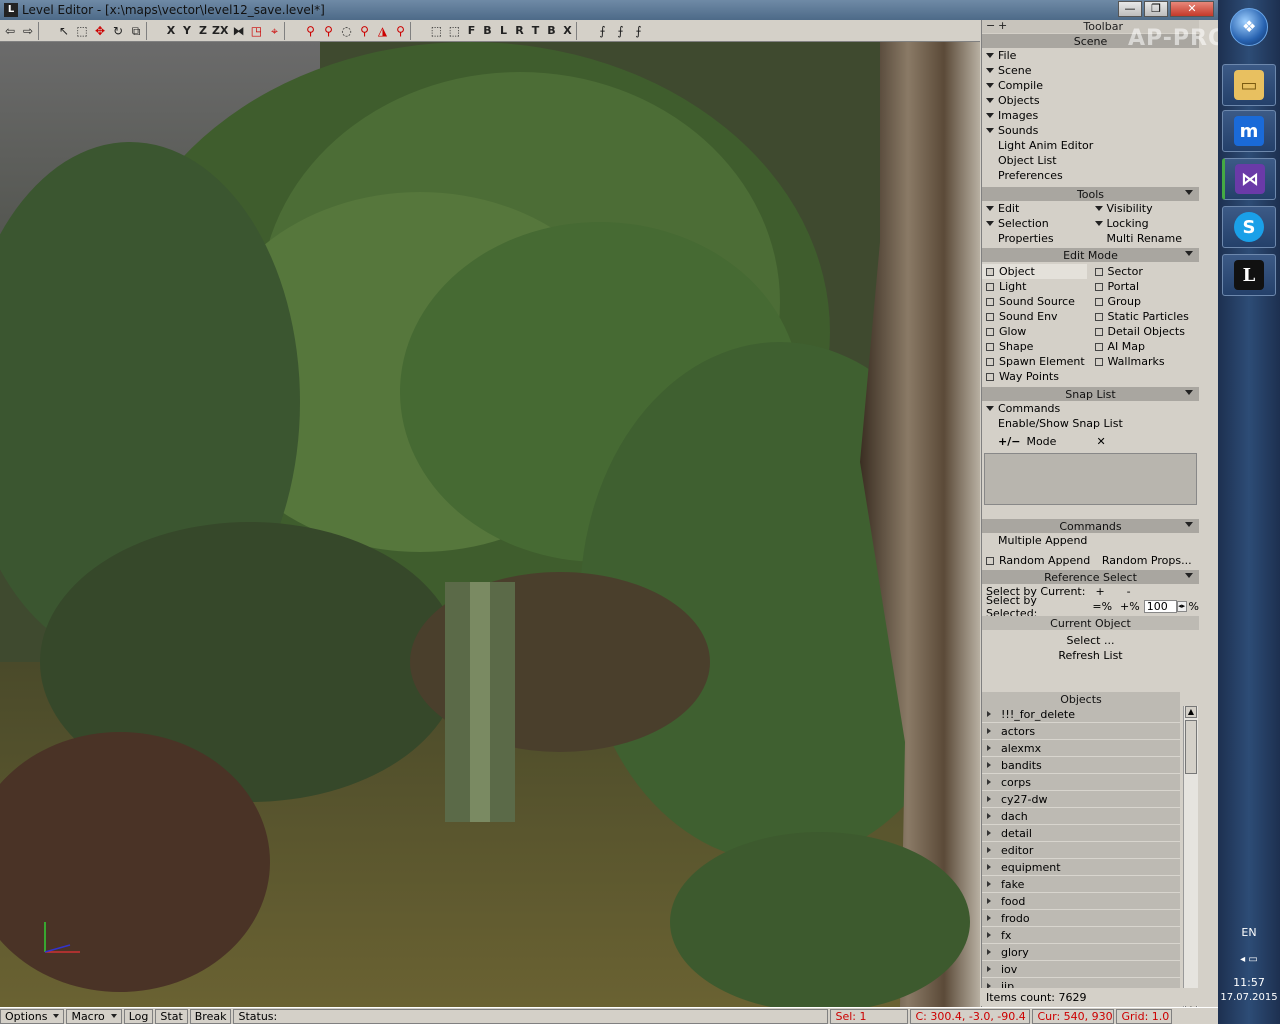  What do you see at coordinates (118, 31) in the screenshot?
I see `rotate-icon: ↻` at bounding box center [118, 31].